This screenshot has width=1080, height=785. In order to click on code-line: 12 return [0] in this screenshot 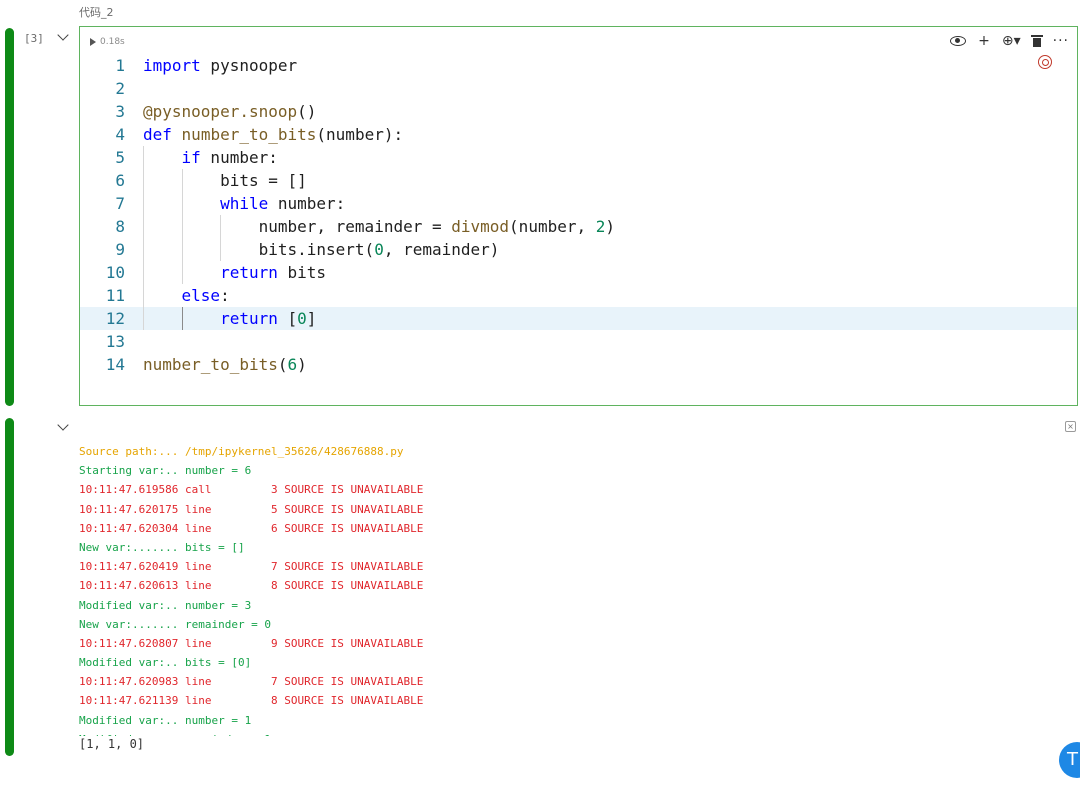, I will do `click(578, 318)`.